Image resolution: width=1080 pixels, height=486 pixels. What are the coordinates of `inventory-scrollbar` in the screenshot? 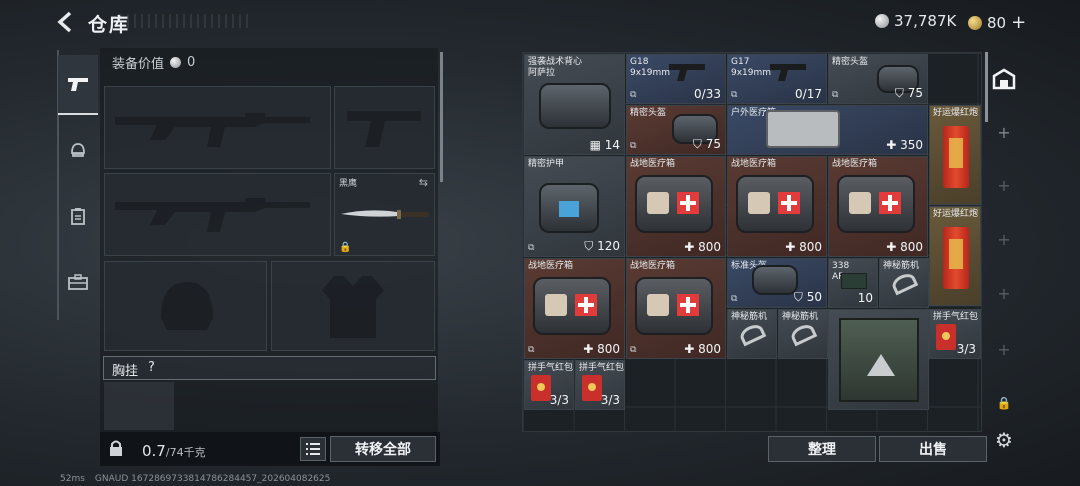 It's located at (986, 87).